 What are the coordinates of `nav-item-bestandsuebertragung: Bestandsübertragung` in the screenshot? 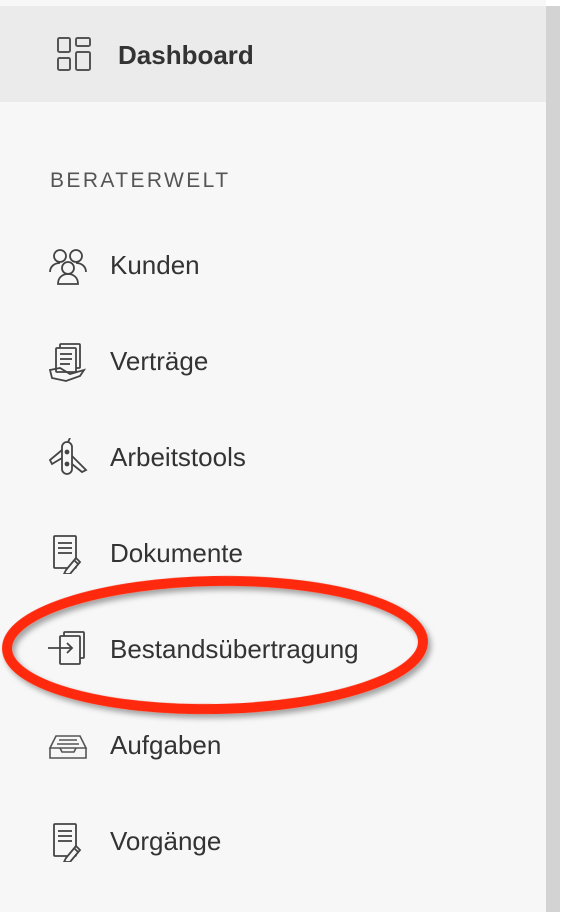 It's located at (273, 650).